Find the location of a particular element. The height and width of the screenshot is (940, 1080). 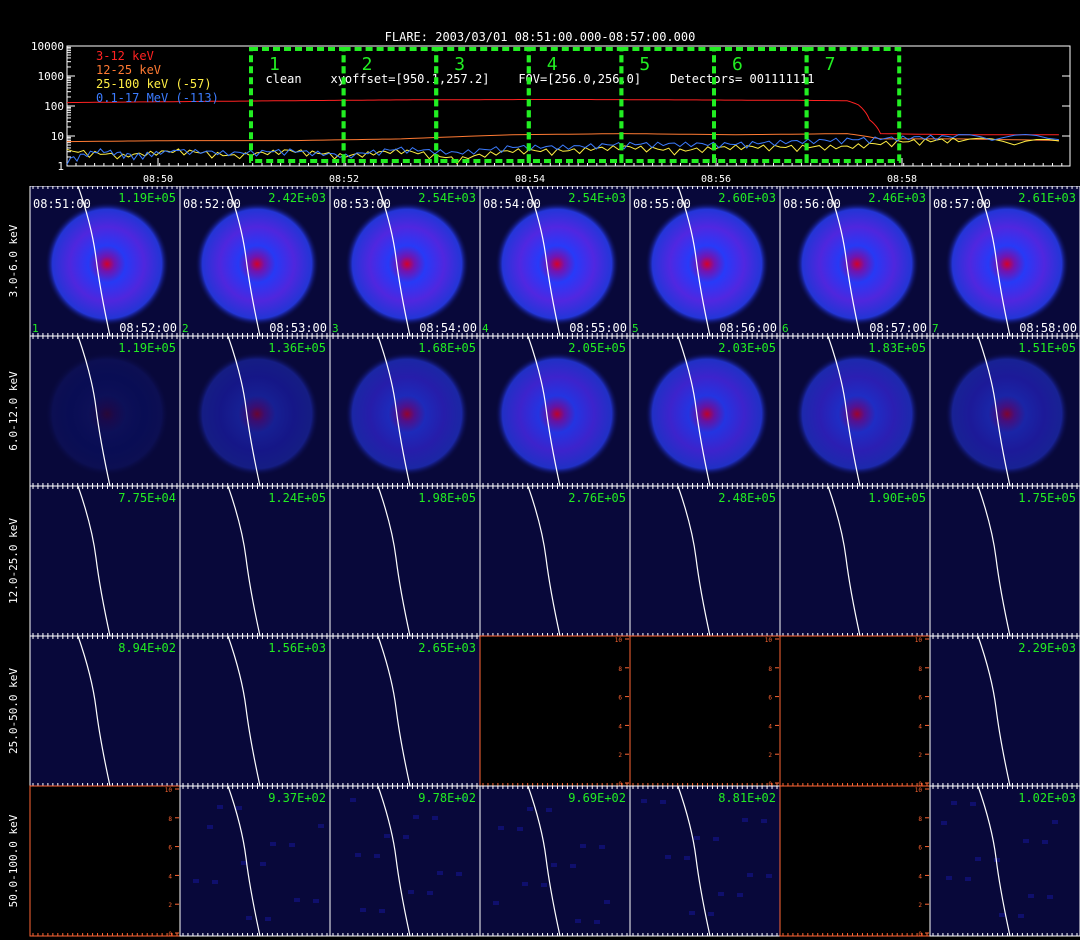

x-tick-label: 08:50 is located at coordinates (158, 179).